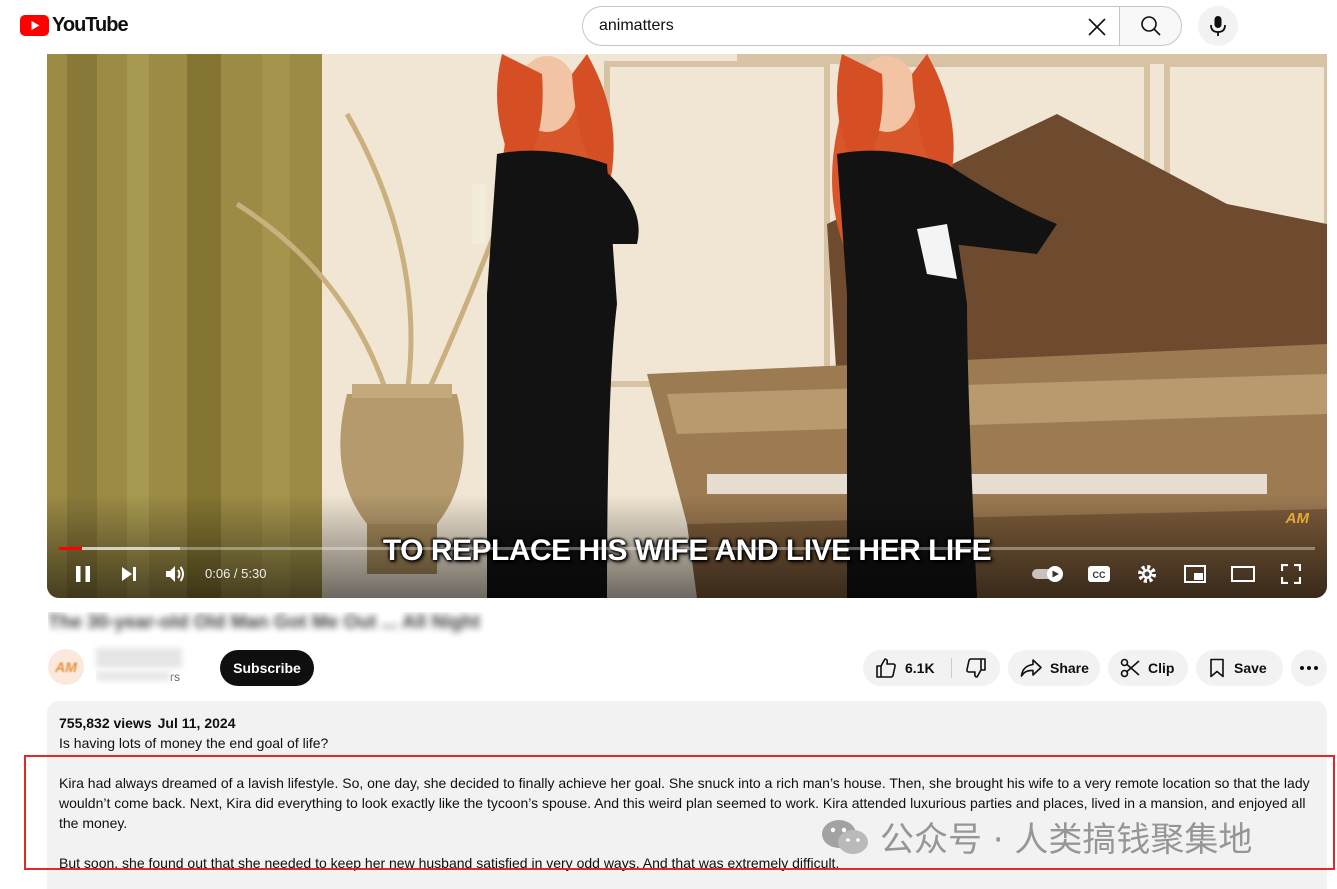 The width and height of the screenshot is (1337, 889). I want to click on like-button: 6.1K, so click(907, 668).